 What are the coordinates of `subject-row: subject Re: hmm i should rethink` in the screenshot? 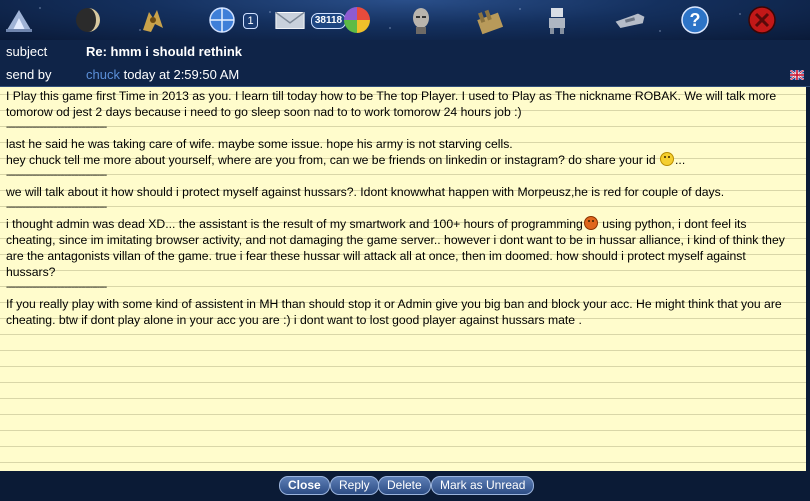 It's located at (405, 51).